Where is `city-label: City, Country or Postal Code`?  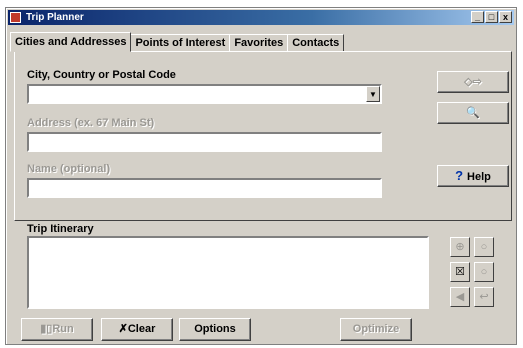 city-label: City, Country or Postal Code is located at coordinates (101, 75).